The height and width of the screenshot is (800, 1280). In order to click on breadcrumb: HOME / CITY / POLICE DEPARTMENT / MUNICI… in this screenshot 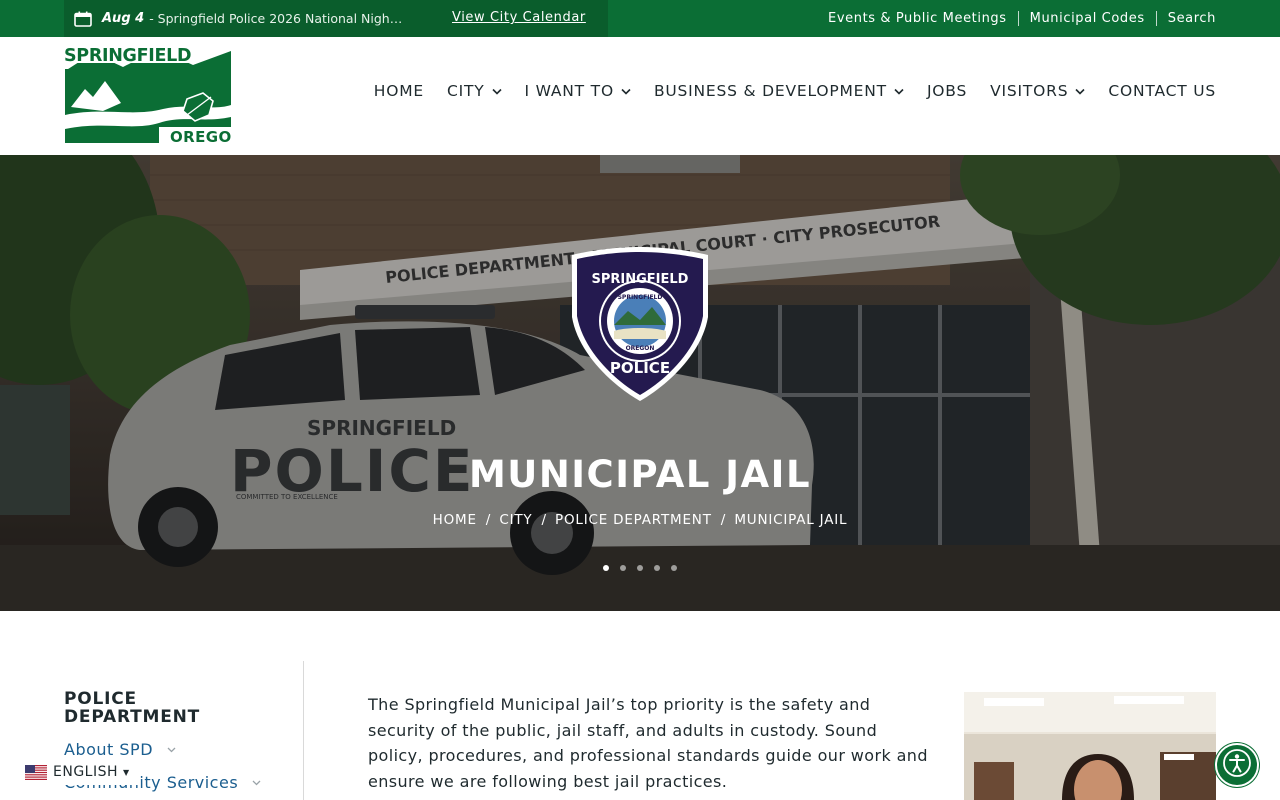, I will do `click(640, 520)`.